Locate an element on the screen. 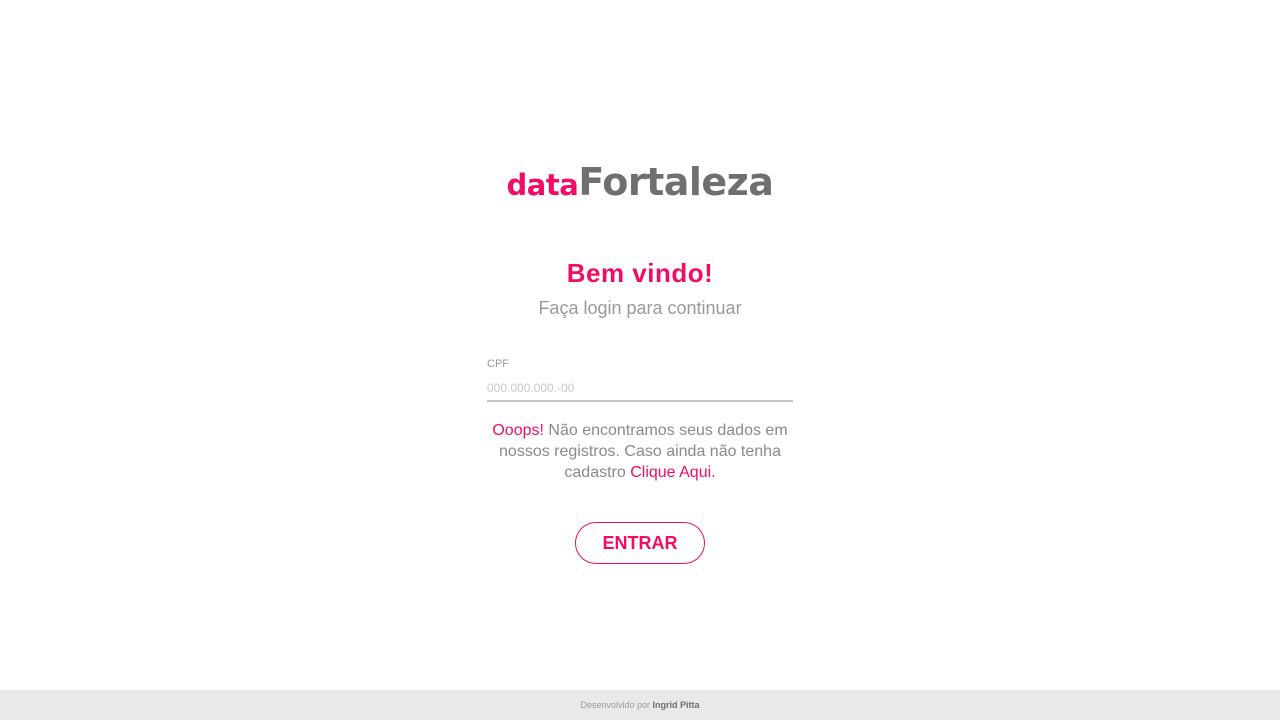  welcome-subtitle: Faça login para continuar is located at coordinates (640, 308).